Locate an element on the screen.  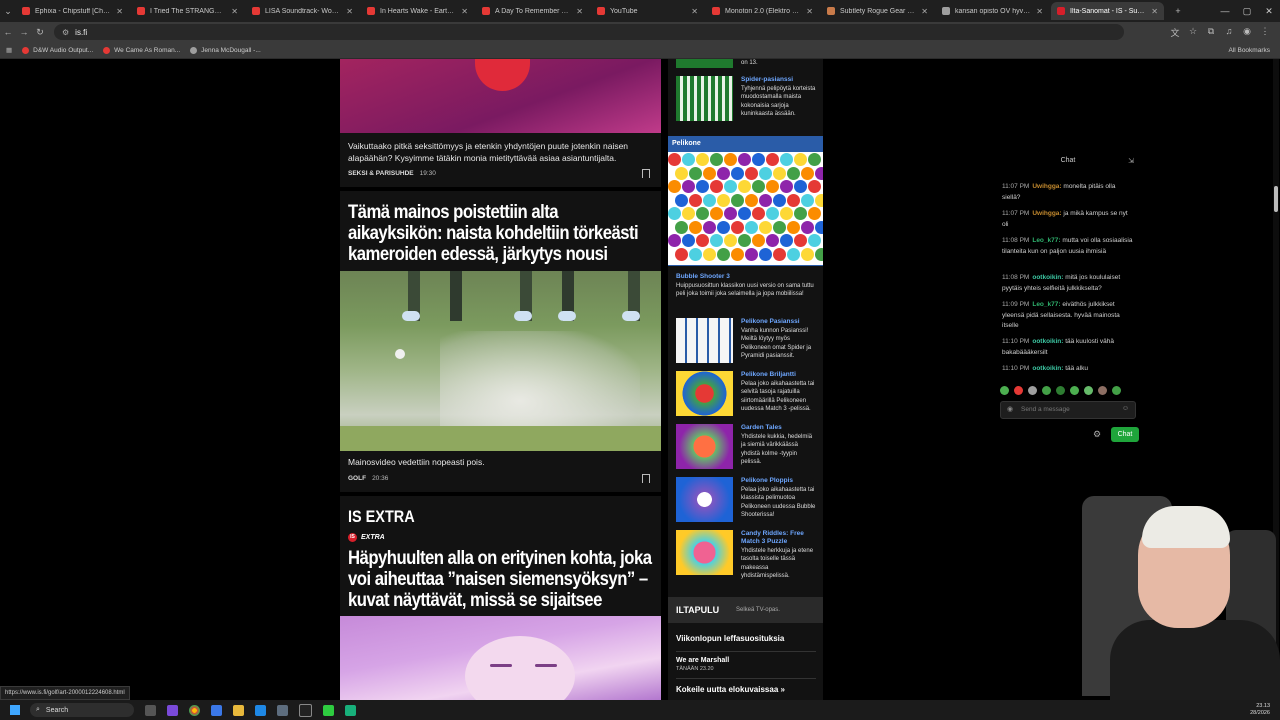
media-icon: ♫ is located at coordinates (1229, 32).